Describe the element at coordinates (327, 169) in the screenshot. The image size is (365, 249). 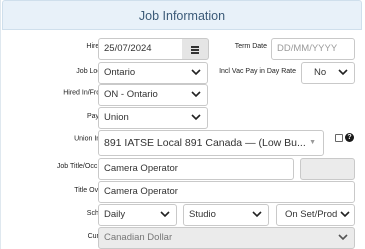
I see `occ-code-input` at that location.